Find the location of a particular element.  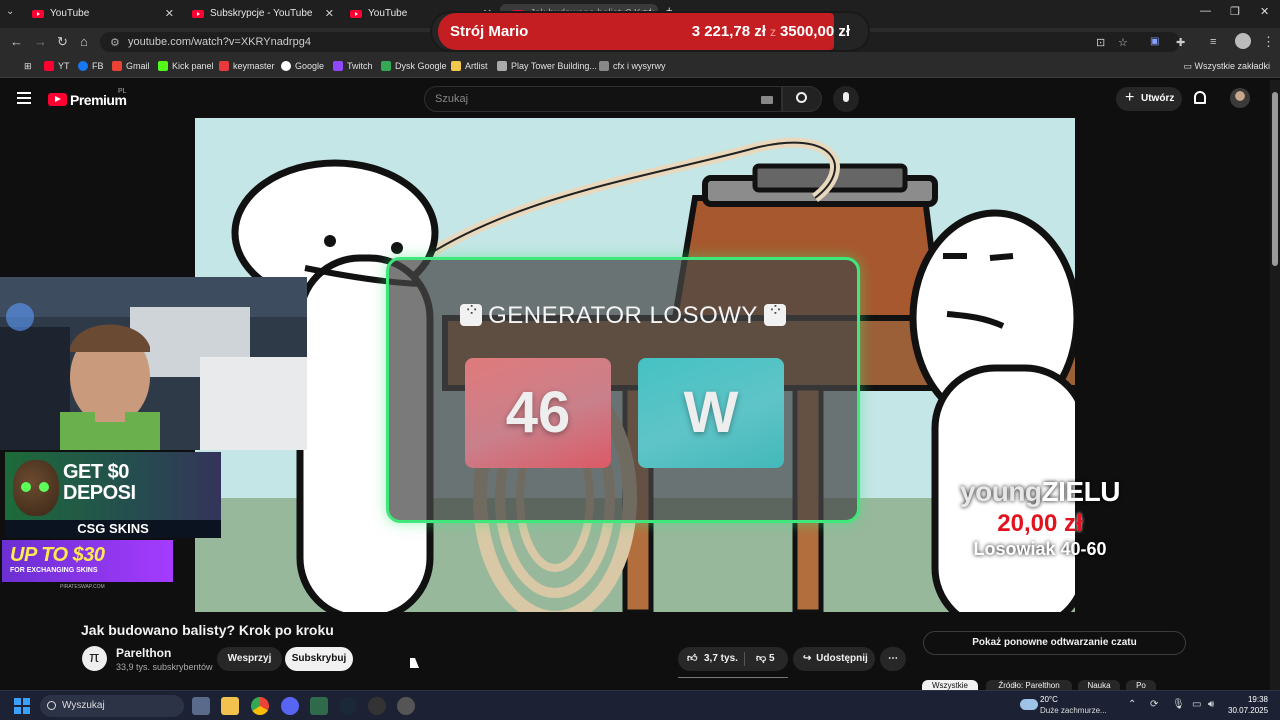

like-dislike-group: 👍︎ 3,7 tys. 👎︎ 5 is located at coordinates (733, 659).